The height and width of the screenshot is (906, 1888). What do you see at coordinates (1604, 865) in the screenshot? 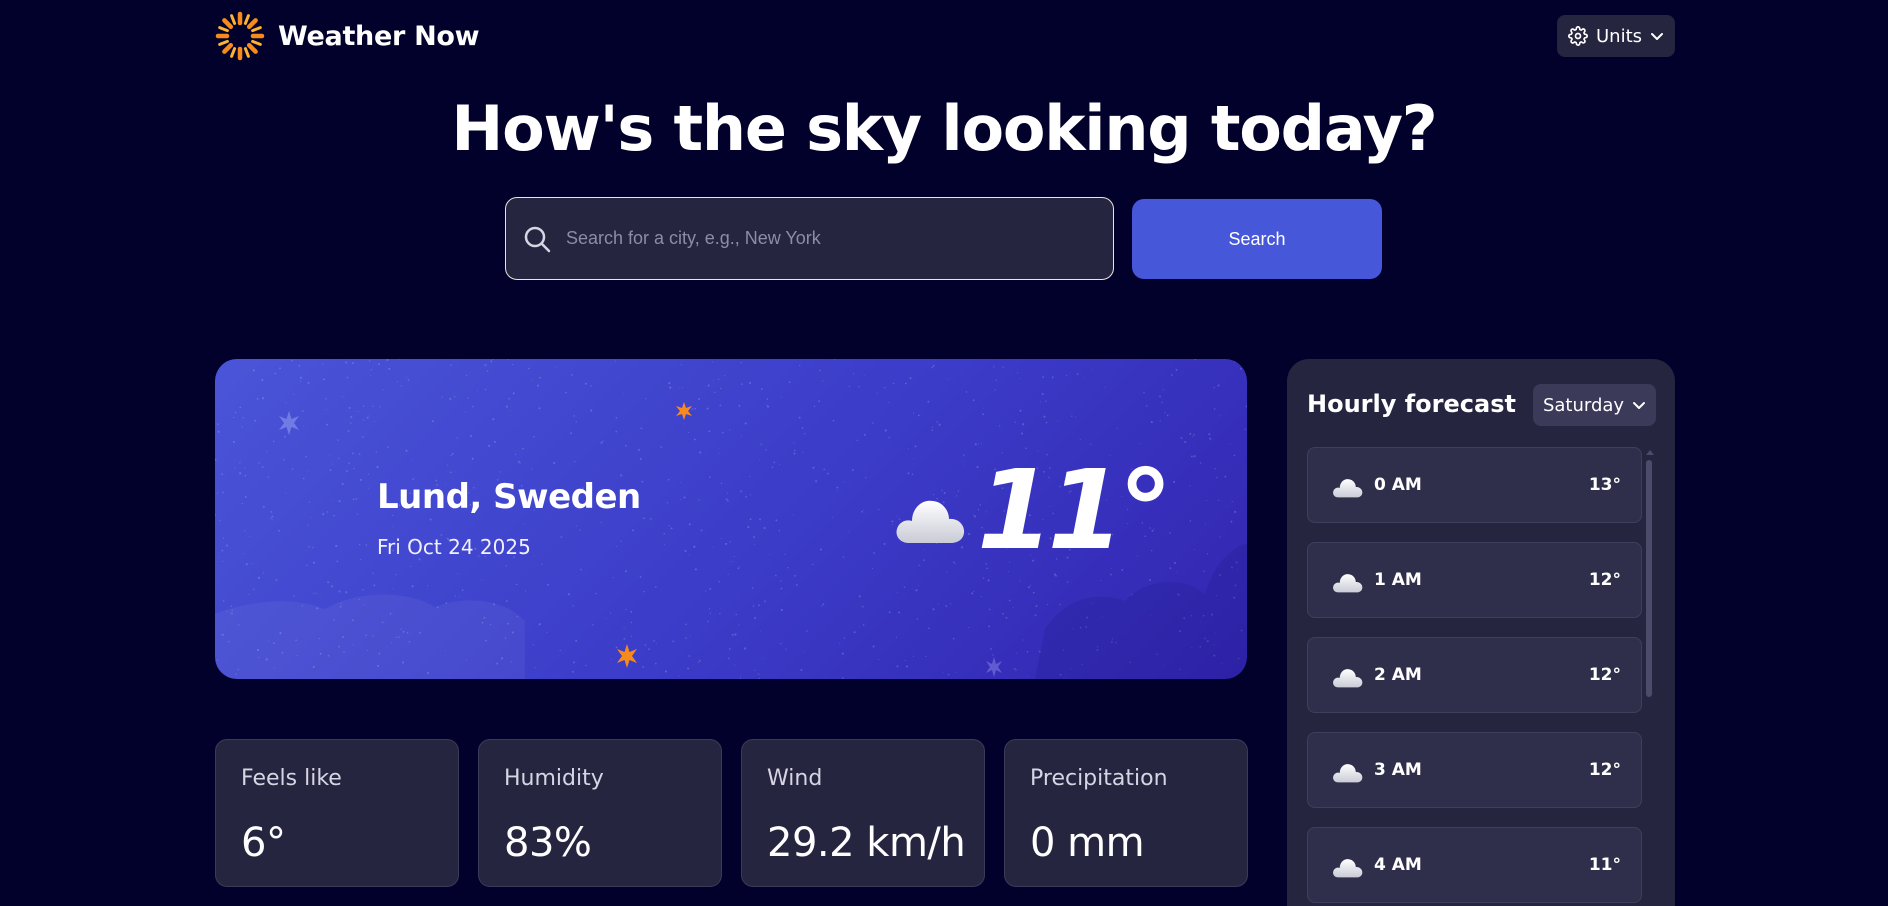
I see `hourly-temp: 11°` at bounding box center [1604, 865].